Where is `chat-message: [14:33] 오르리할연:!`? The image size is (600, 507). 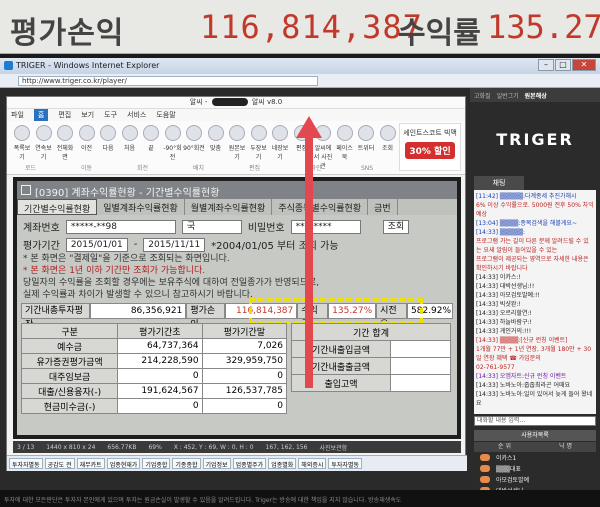 chat-message: [14:33] 오르리할연:! is located at coordinates (504, 313).